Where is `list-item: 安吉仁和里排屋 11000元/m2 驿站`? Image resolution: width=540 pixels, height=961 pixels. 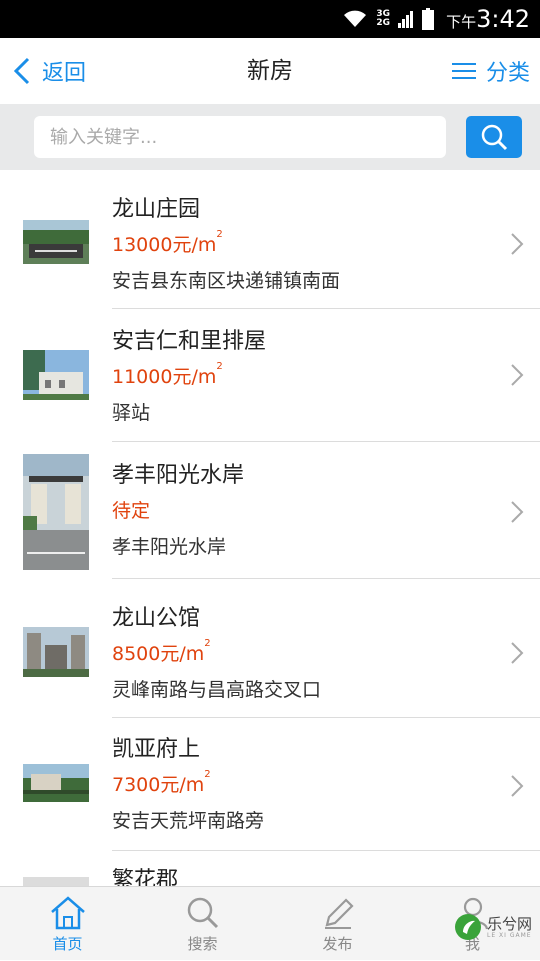 list-item: 安吉仁和里排屋 11000元/m2 驿站 is located at coordinates (270, 375).